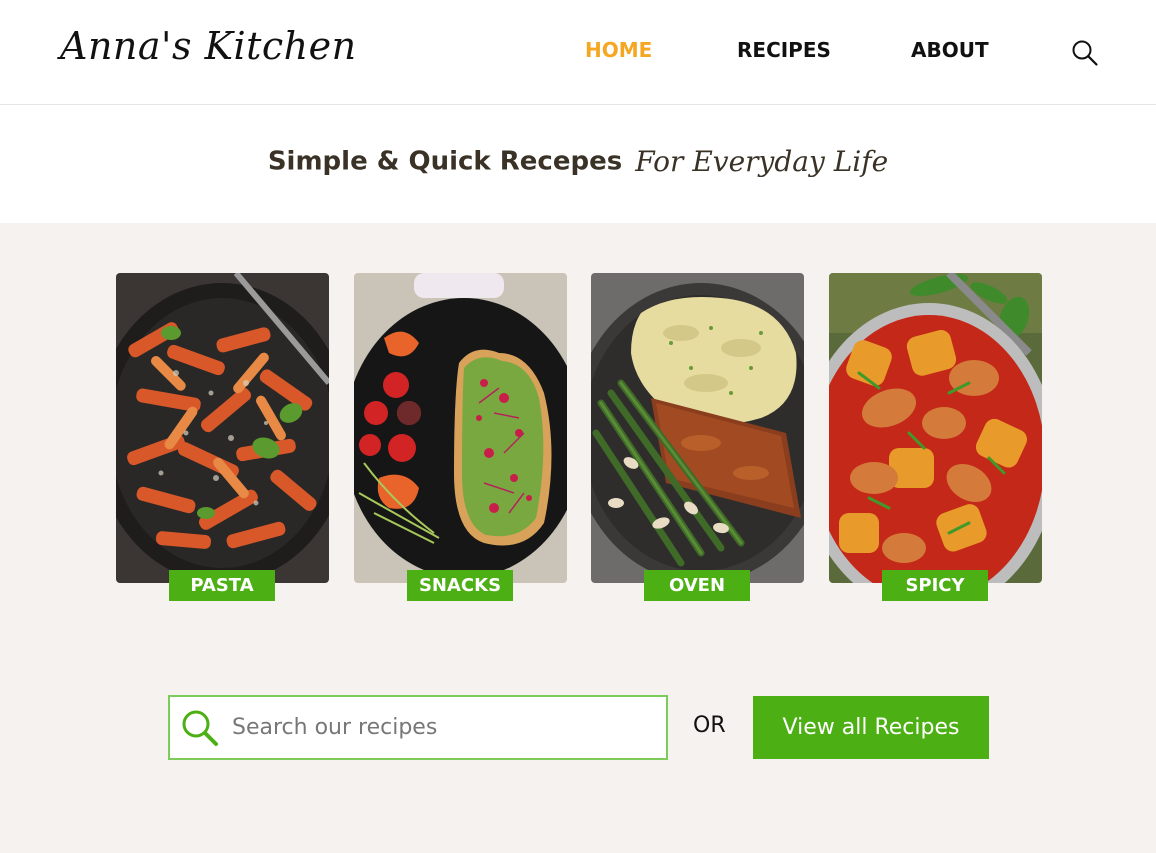 The height and width of the screenshot is (853, 1156). What do you see at coordinates (784, 50) in the screenshot?
I see `nav-recipes: RECIPES` at bounding box center [784, 50].